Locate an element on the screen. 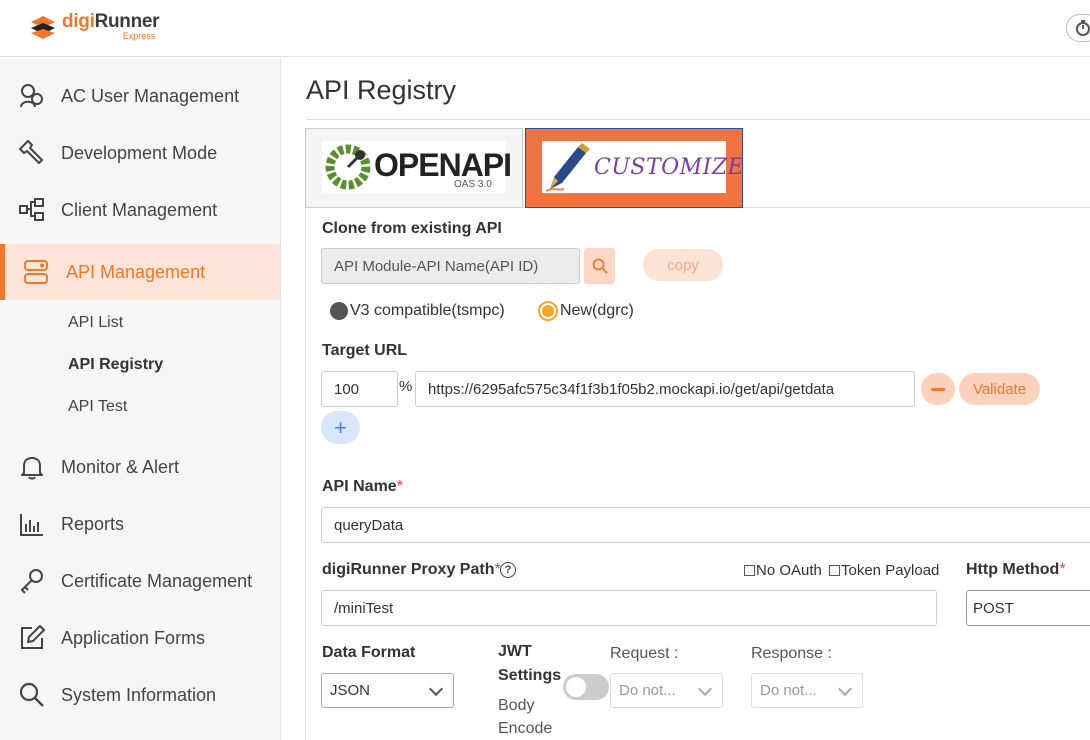  proxy-path-input: /miniTest is located at coordinates (629, 608).